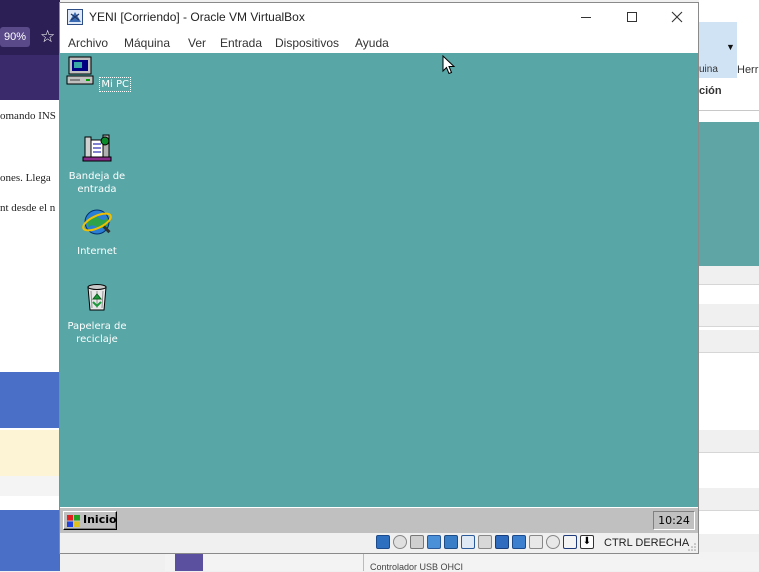  Describe the element at coordinates (97, 313) in the screenshot. I see `desktop-icon-recycle-bin: Papelera de reciclaje` at that location.